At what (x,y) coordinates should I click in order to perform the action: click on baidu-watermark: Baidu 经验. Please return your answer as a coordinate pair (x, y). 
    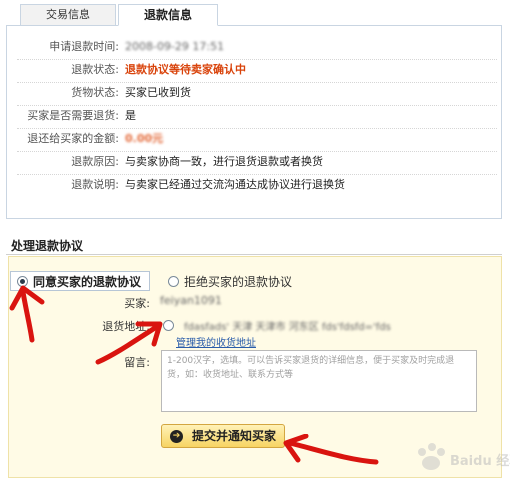
    Looking at the image, I should click on (460, 460).